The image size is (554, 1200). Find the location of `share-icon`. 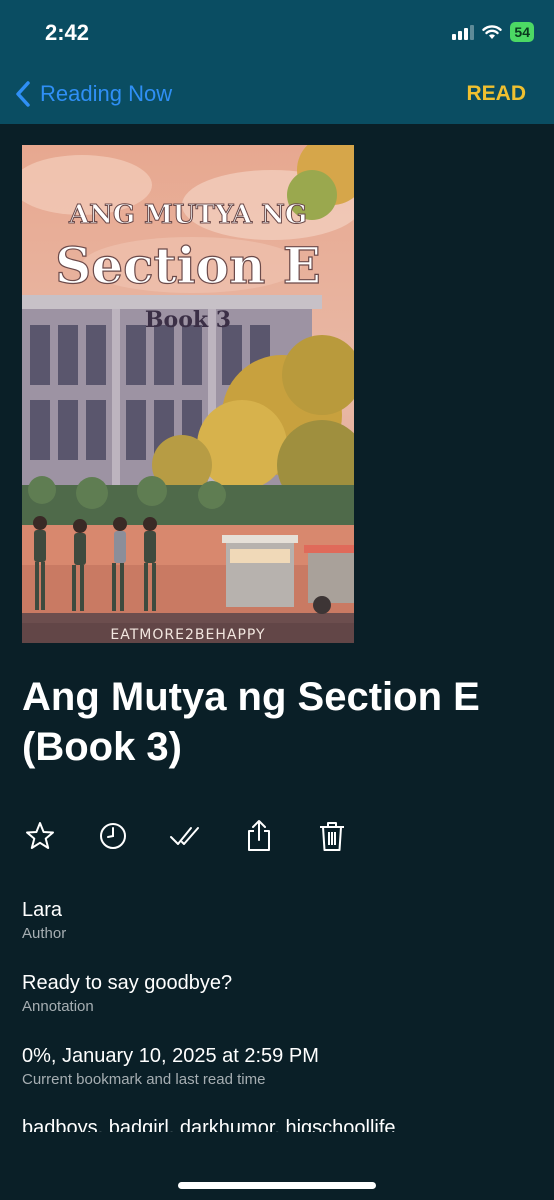

share-icon is located at coordinates (259, 835).